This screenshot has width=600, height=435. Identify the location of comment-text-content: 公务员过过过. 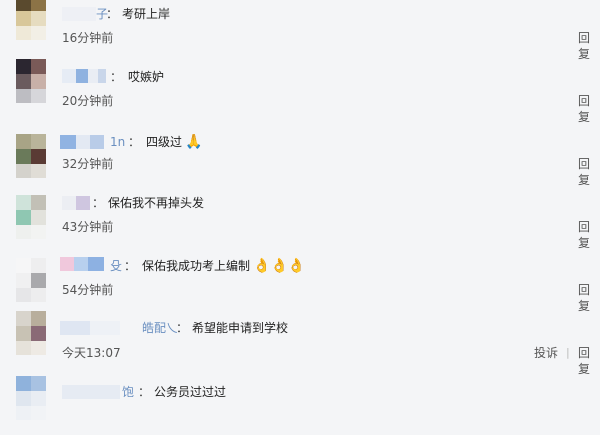
(190, 392).